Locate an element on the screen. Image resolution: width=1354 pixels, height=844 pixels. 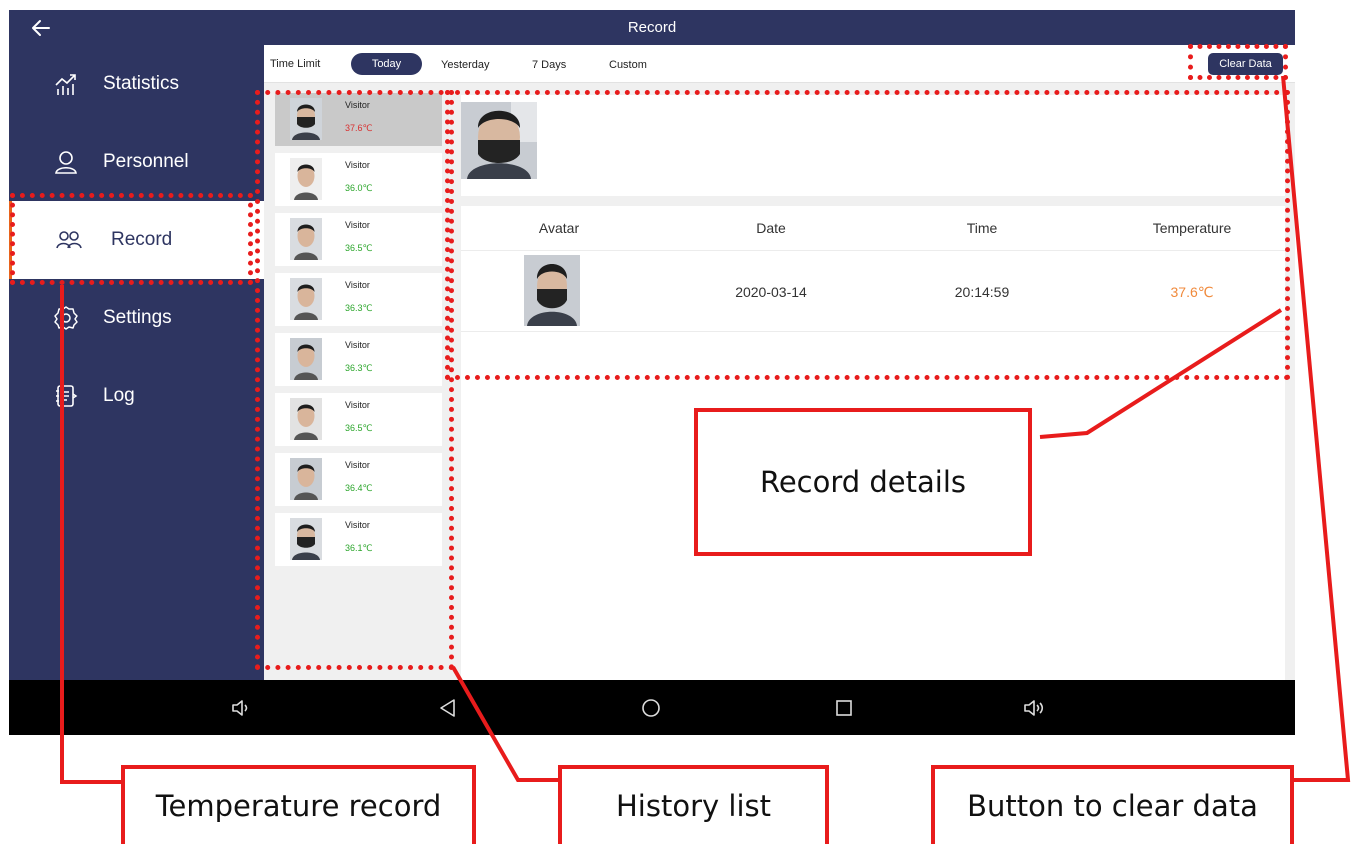
sidebar: Statistics Personnel Record Settings Log is located at coordinates (136, 362).